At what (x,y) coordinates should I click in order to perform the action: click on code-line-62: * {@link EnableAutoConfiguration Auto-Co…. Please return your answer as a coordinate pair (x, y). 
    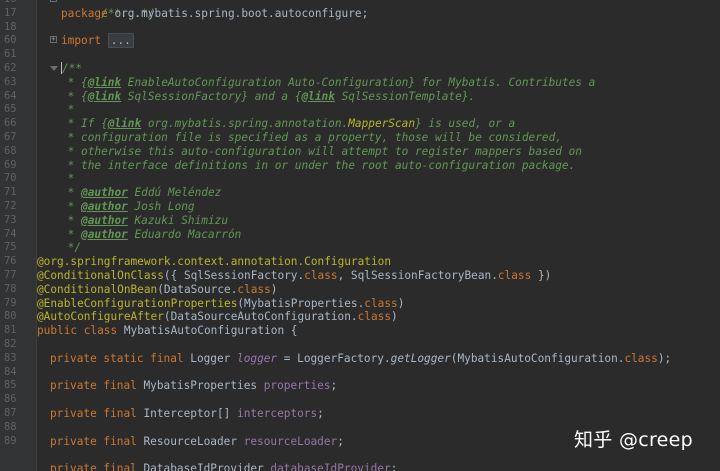
    Looking at the image, I should click on (328, 82).